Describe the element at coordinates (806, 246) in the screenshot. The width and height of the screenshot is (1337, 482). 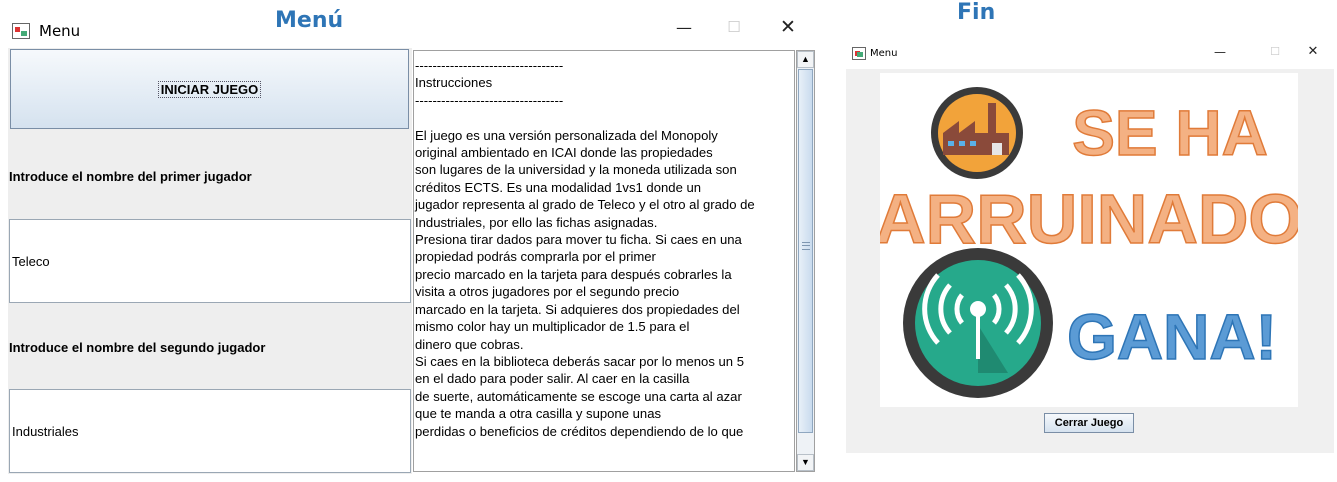
I see `scrollbar-grip-icon` at that location.